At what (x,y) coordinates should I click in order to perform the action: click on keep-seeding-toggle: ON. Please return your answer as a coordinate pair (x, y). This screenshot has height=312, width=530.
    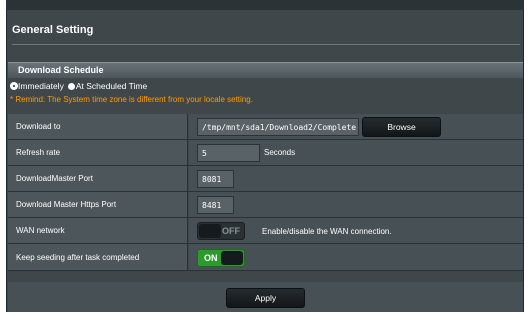
    Looking at the image, I should click on (221, 258).